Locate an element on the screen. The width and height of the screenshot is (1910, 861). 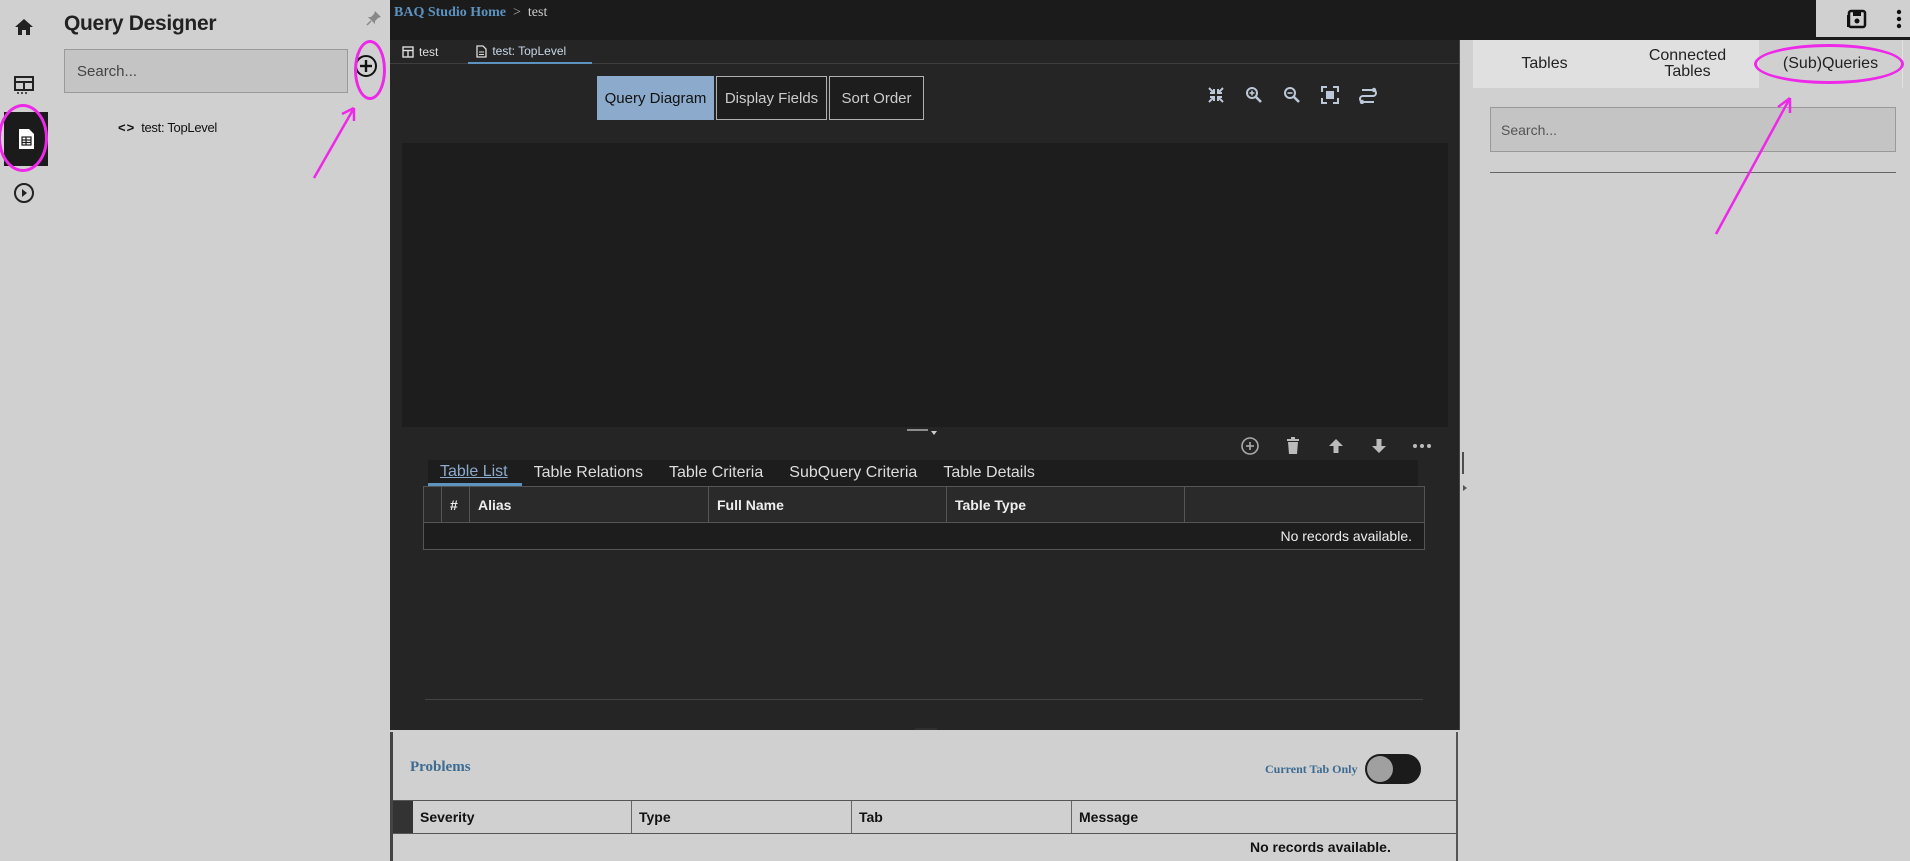
breadcrumb: BAQ Studio Home > test is located at coordinates (470, 13).